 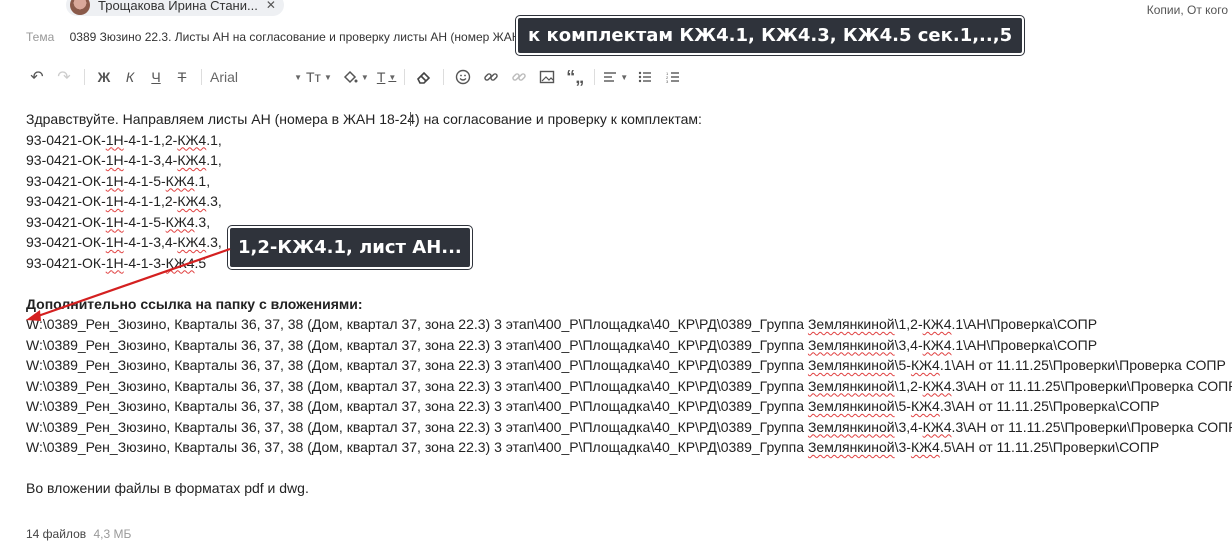 I want to click on numbered-list-icon: 123, so click(x=673, y=77).